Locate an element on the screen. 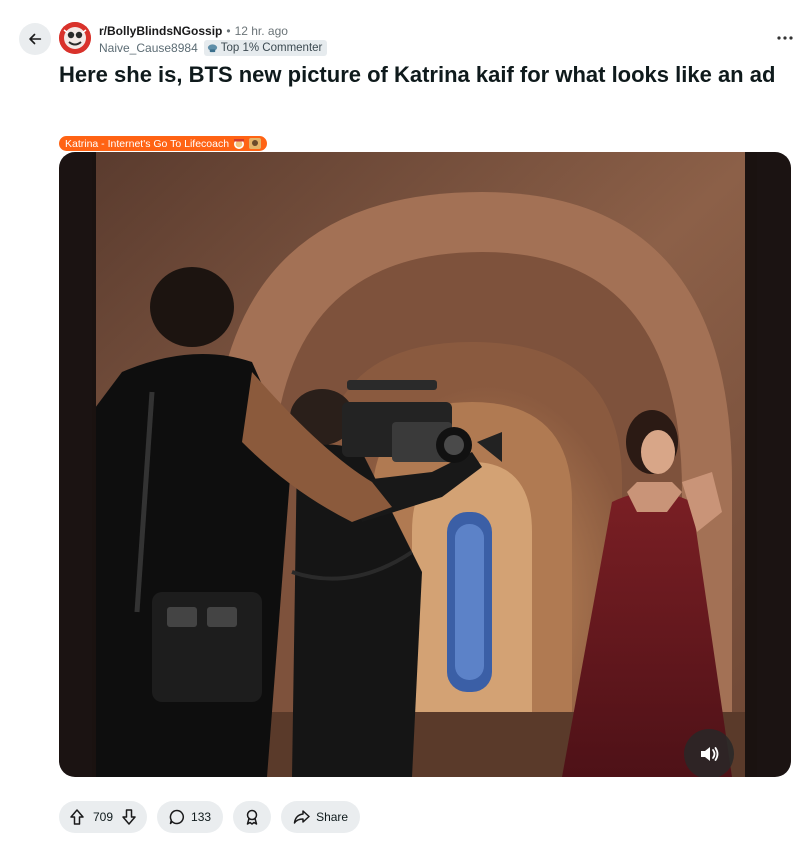 The width and height of the screenshot is (811, 844). post-time: 12 hr. ago is located at coordinates (261, 31).